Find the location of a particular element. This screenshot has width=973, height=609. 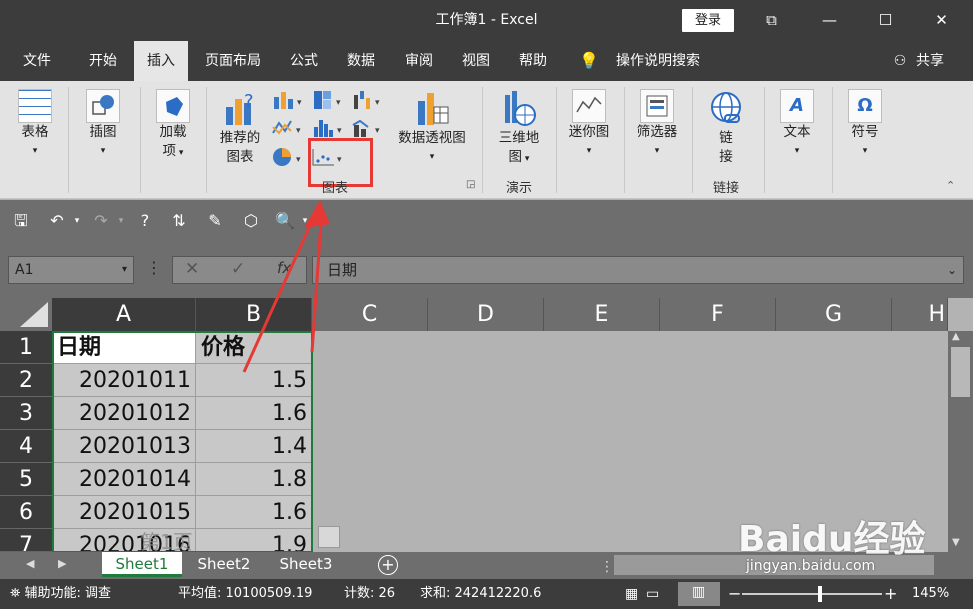

brand-watermark: Baidu经验 is located at coordinates (832, 539).